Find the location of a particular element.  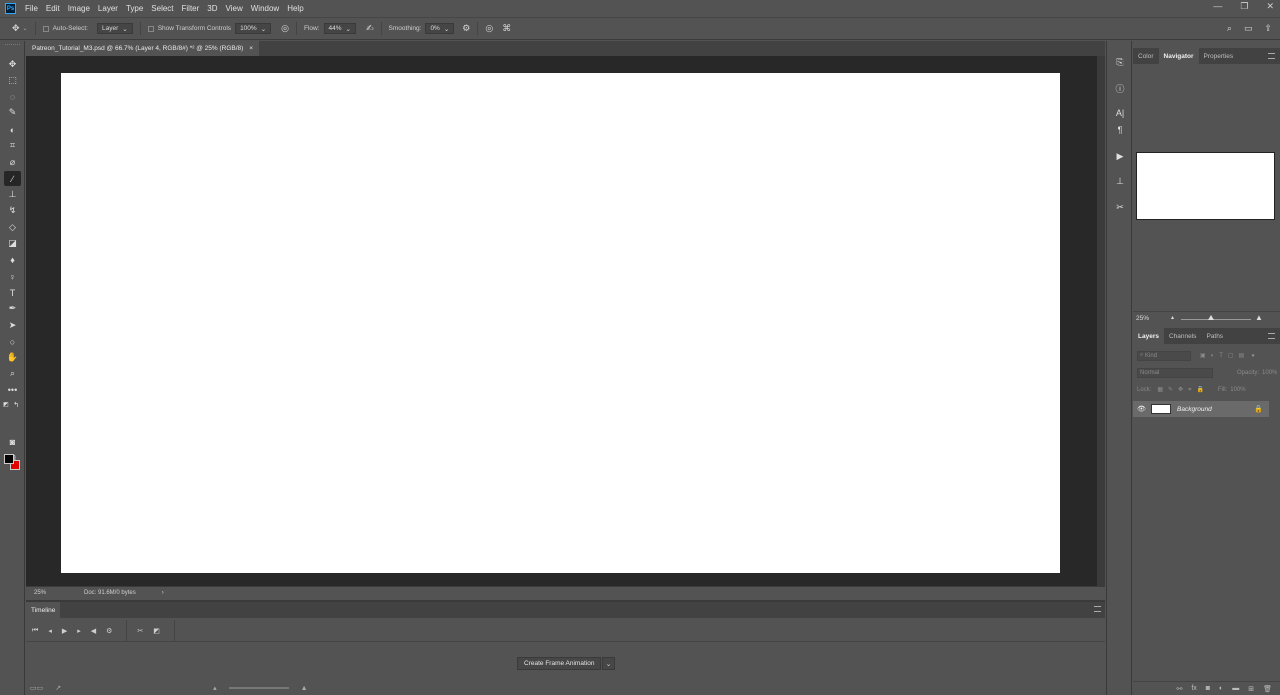

menu-filter: Filter is located at coordinates (191, 8).